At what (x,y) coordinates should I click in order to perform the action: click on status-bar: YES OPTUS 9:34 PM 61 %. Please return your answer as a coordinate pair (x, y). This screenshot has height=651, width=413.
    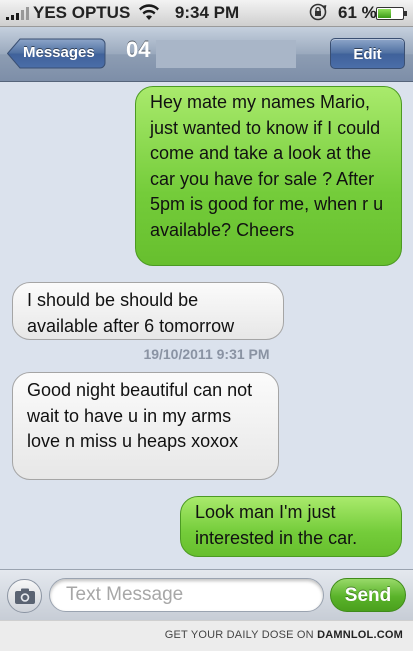
    Looking at the image, I should click on (206, 13).